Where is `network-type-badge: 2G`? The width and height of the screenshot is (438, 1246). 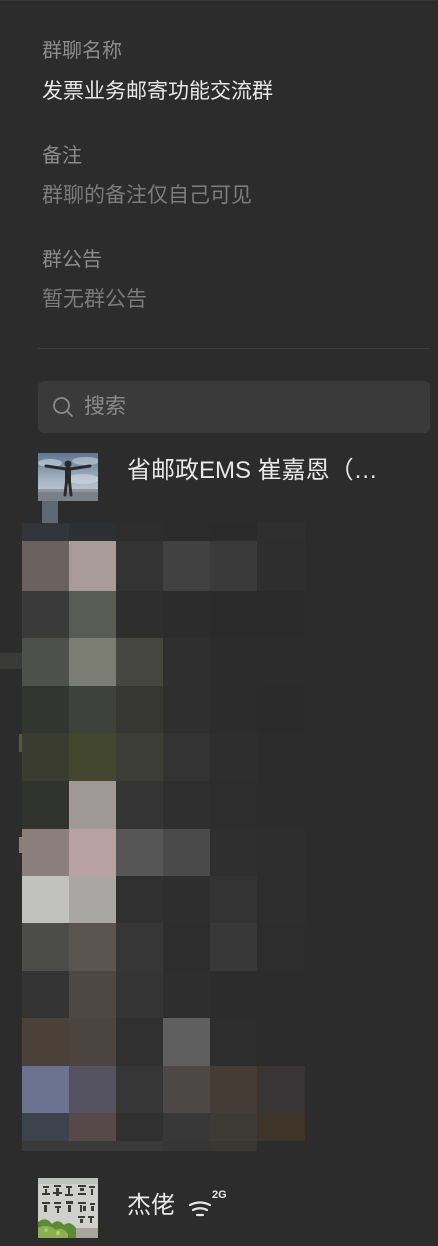 network-type-badge: 2G is located at coordinates (219, 1195).